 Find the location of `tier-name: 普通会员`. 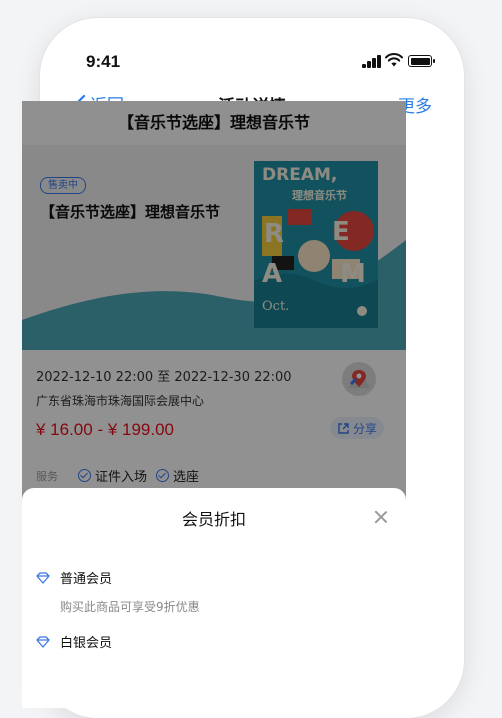

tier-name: 普通会员 is located at coordinates (86, 579).